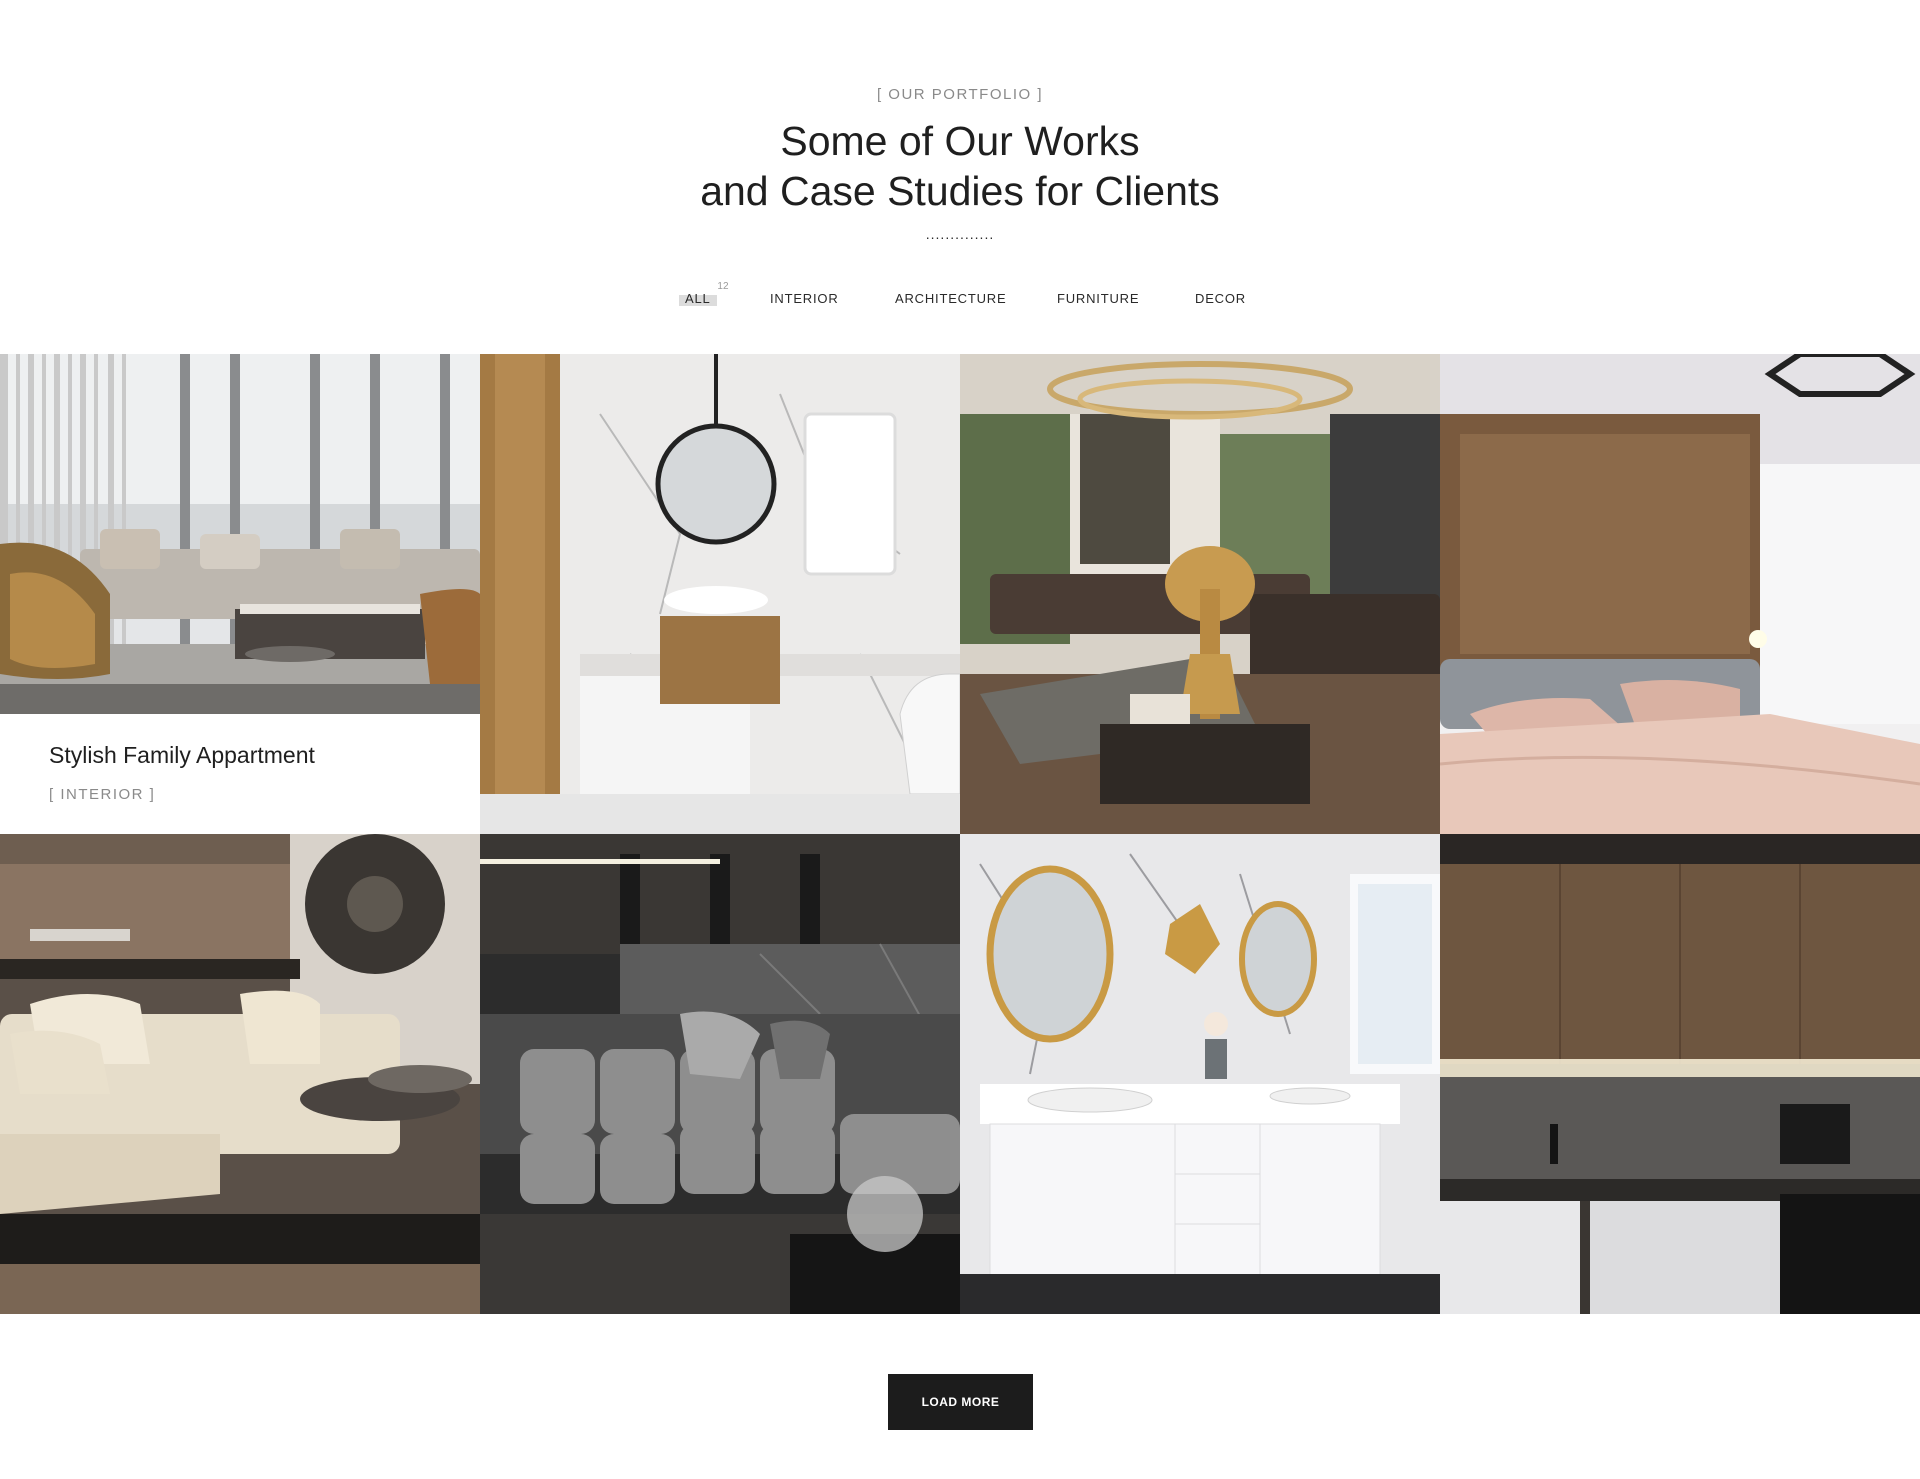 This screenshot has width=1920, height=1479. I want to click on dark-wood-kitchen-photo, so click(1680, 1074).